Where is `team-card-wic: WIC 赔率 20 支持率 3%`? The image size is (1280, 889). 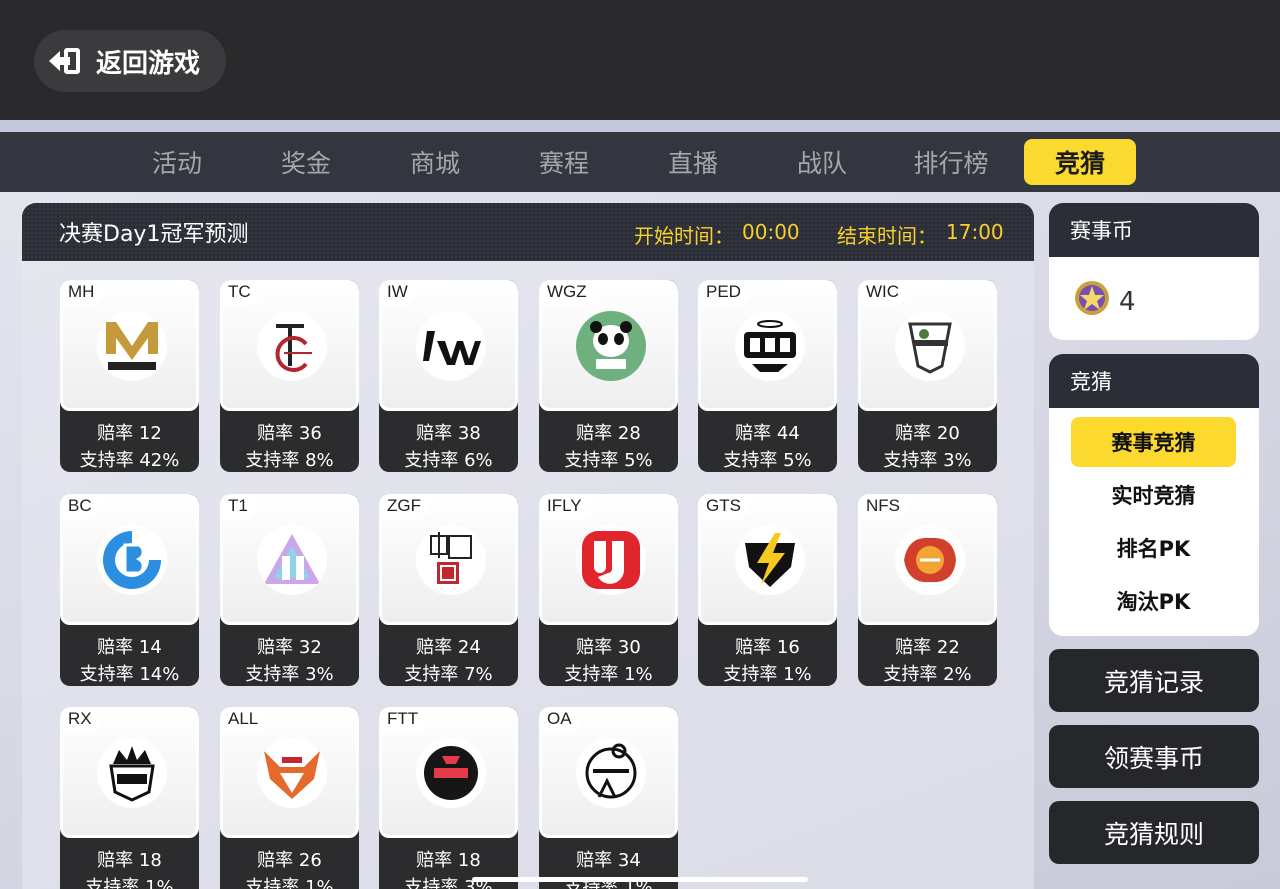
team-card-wic: WIC 赔率 20 支持率 3% is located at coordinates (927, 376).